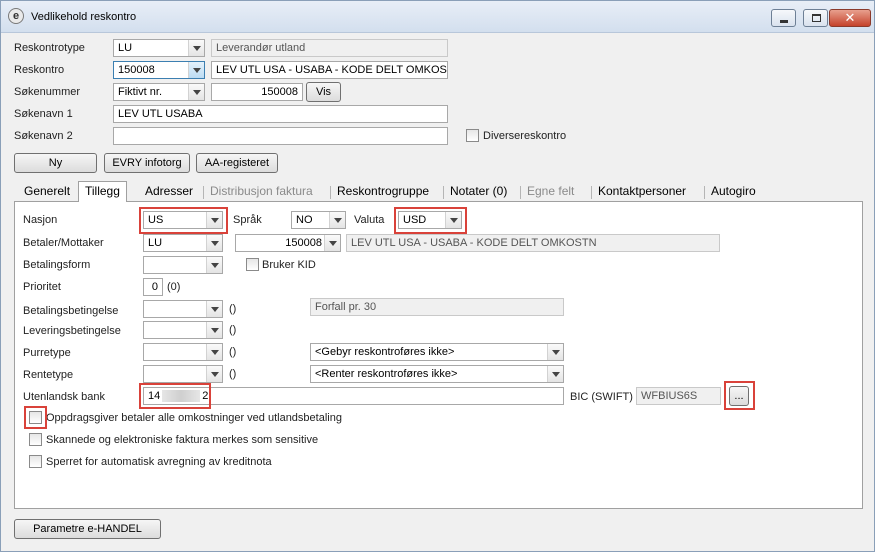  Describe the element at coordinates (159, 70) in the screenshot. I see `reskontro-select: 150008` at that location.